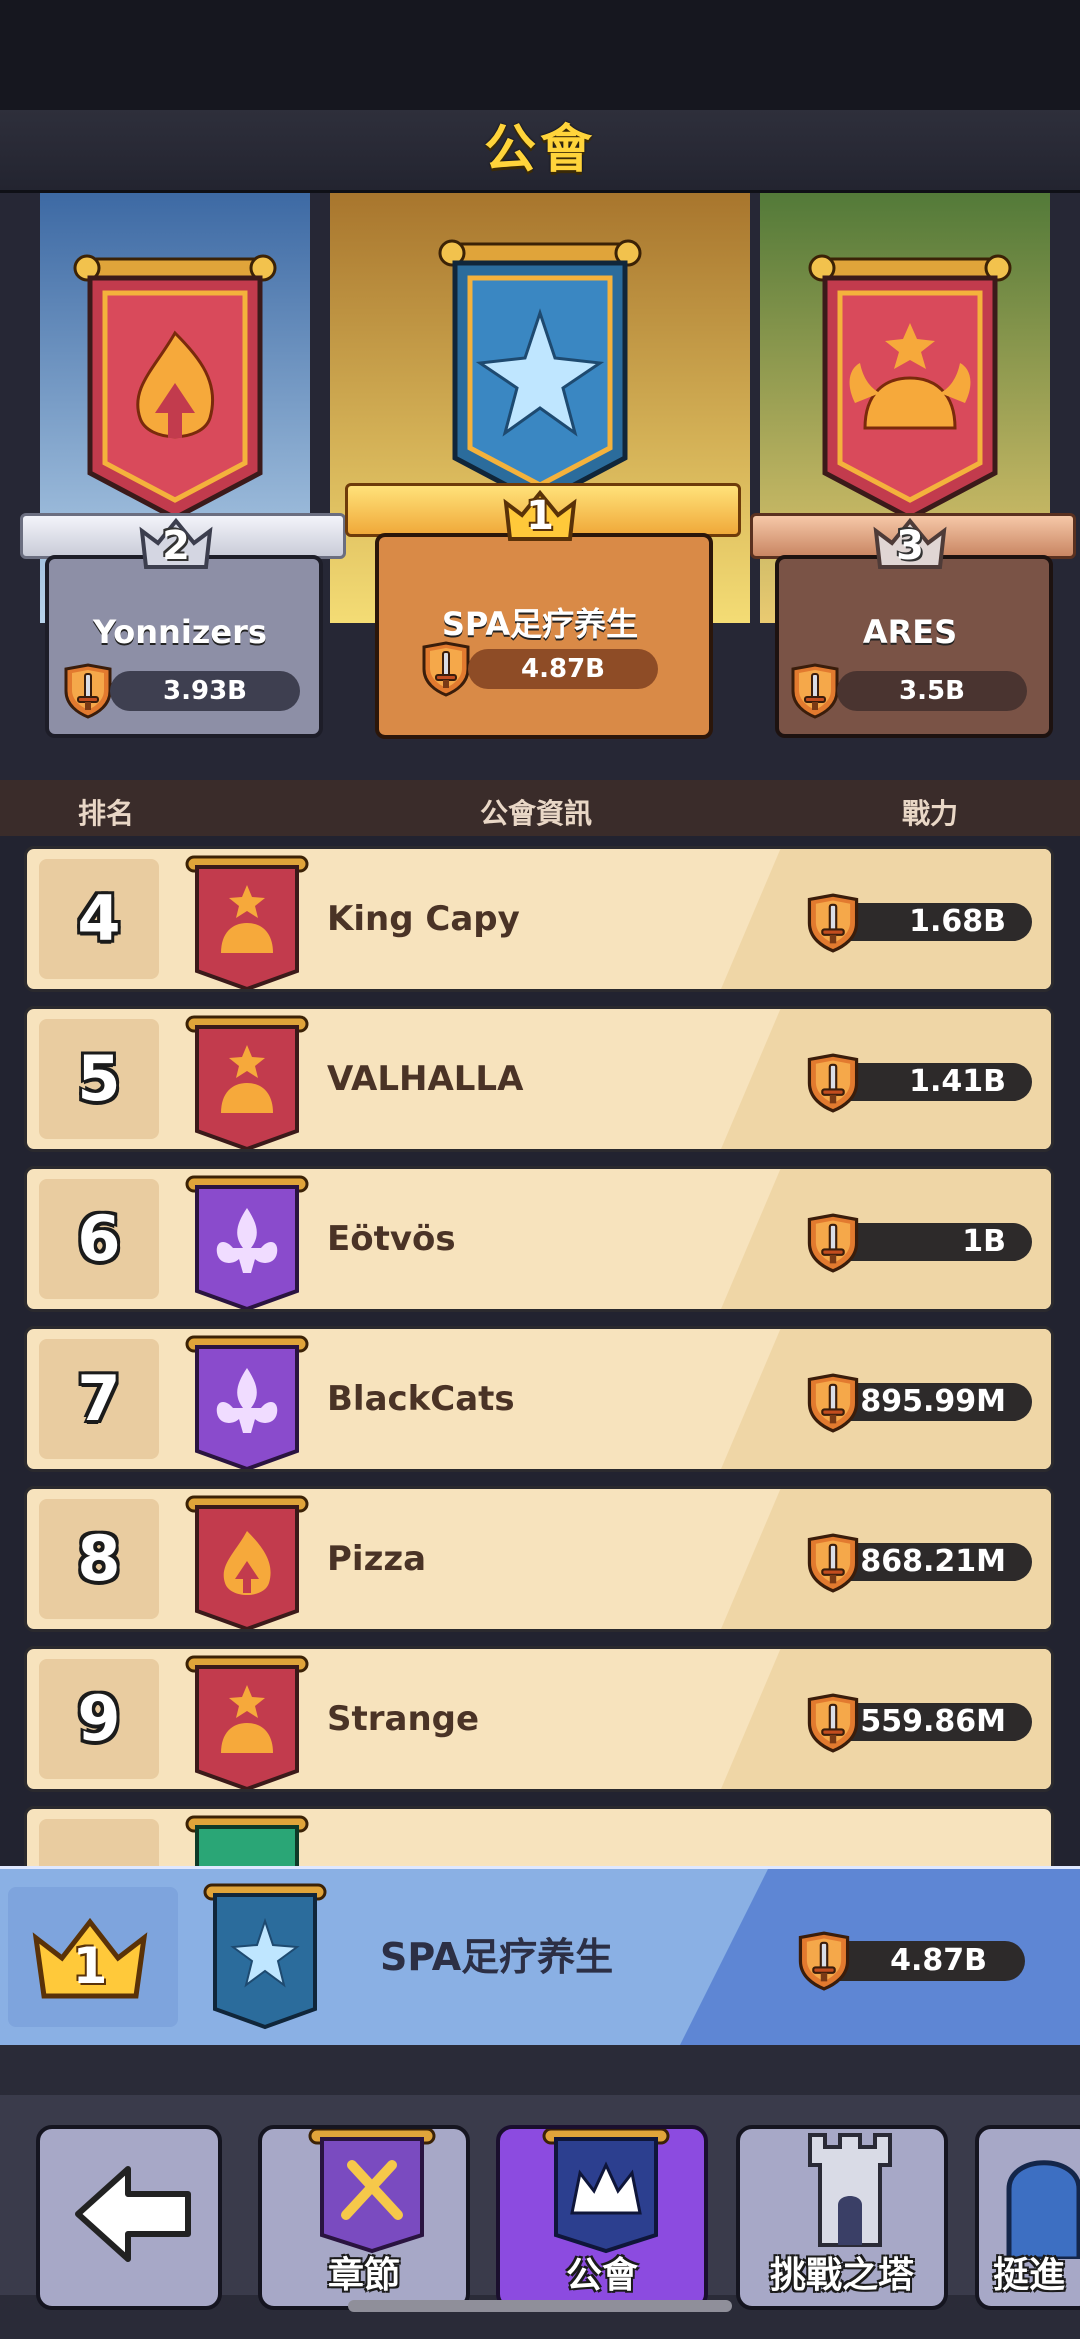 This screenshot has height=2339, width=1080. I want to click on rank-tile, so click(99, 1842).